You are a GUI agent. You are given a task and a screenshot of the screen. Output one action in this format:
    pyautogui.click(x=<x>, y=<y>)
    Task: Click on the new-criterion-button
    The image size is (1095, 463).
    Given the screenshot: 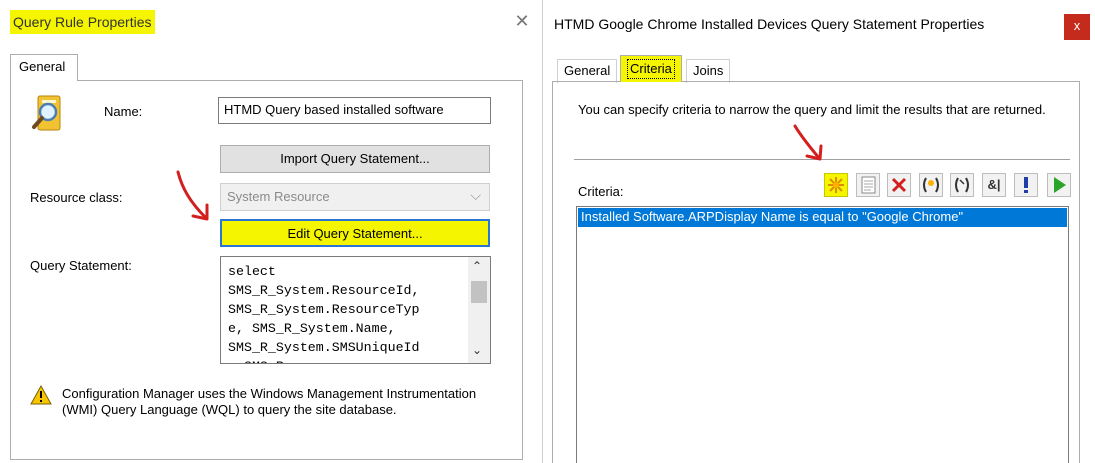 What is the action you would take?
    pyautogui.click(x=836, y=185)
    